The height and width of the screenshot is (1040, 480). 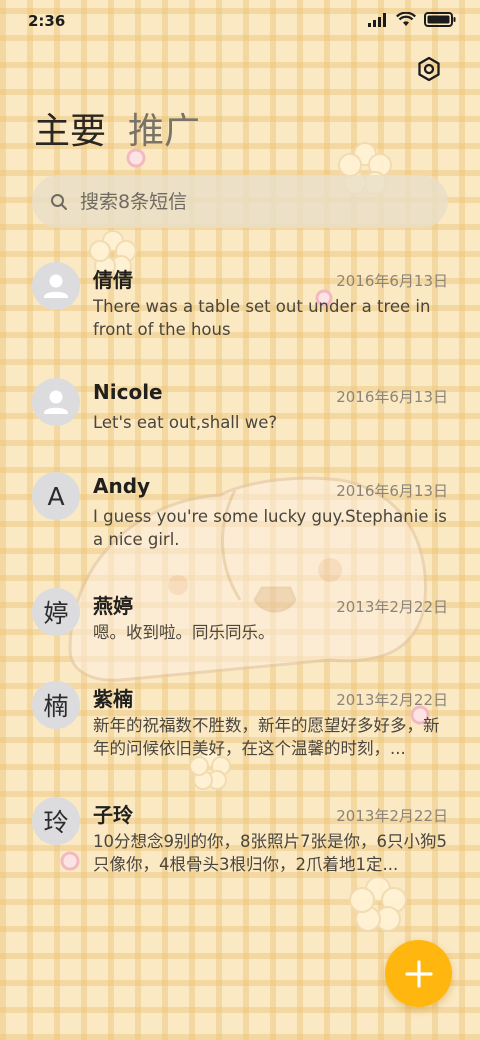 What do you see at coordinates (122, 486) in the screenshot?
I see `sender-name: Andy` at bounding box center [122, 486].